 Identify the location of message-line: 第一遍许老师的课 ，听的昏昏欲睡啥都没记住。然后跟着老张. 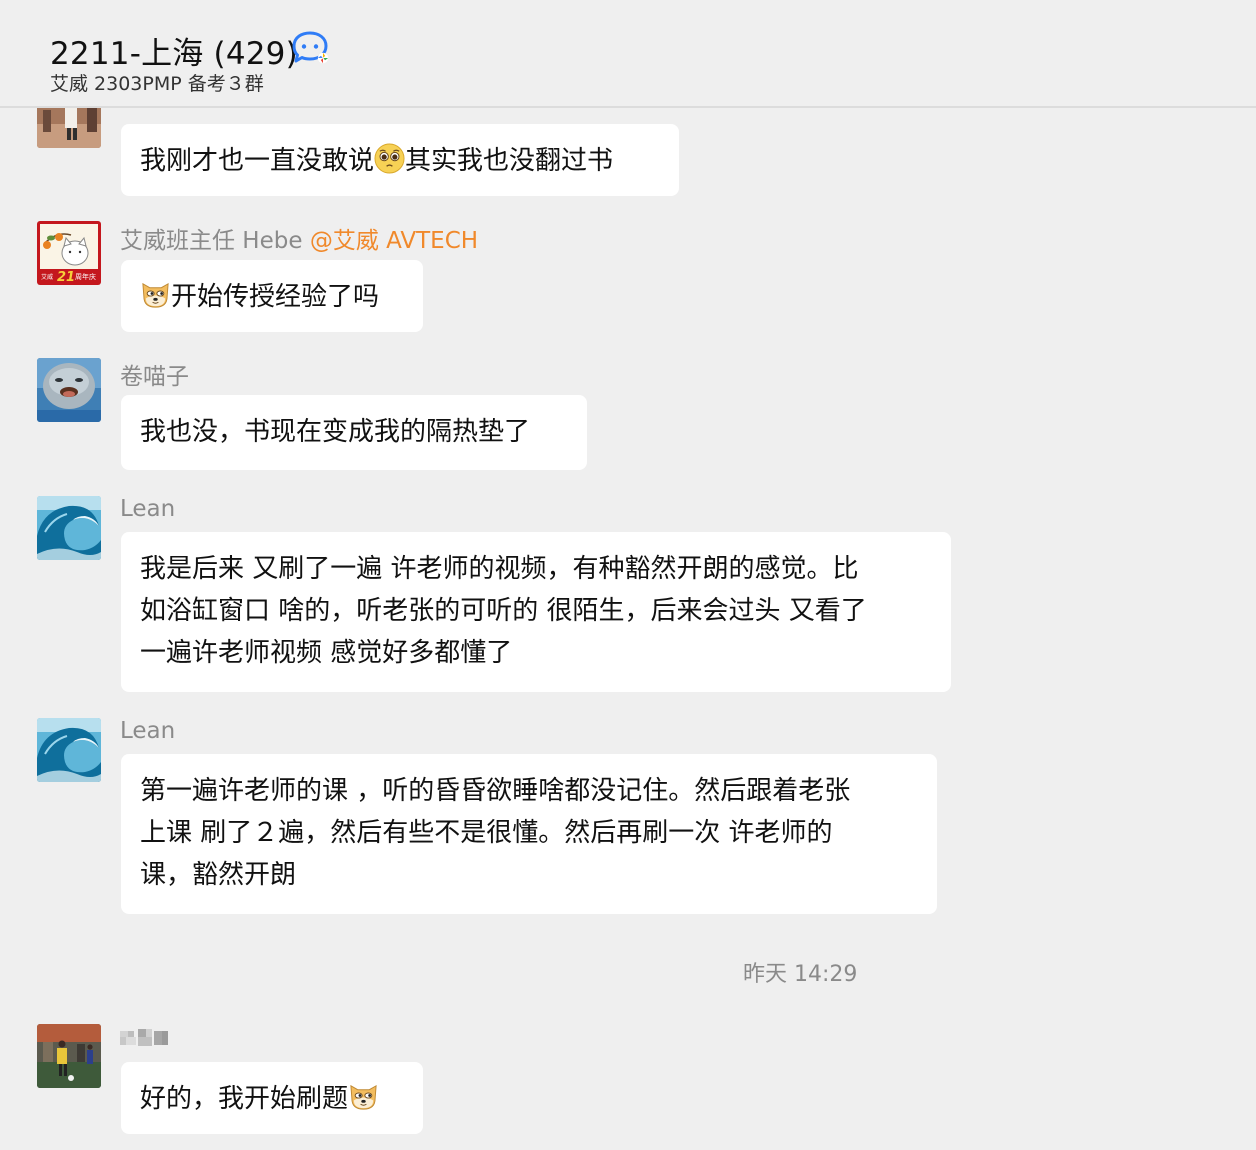
(495, 791).